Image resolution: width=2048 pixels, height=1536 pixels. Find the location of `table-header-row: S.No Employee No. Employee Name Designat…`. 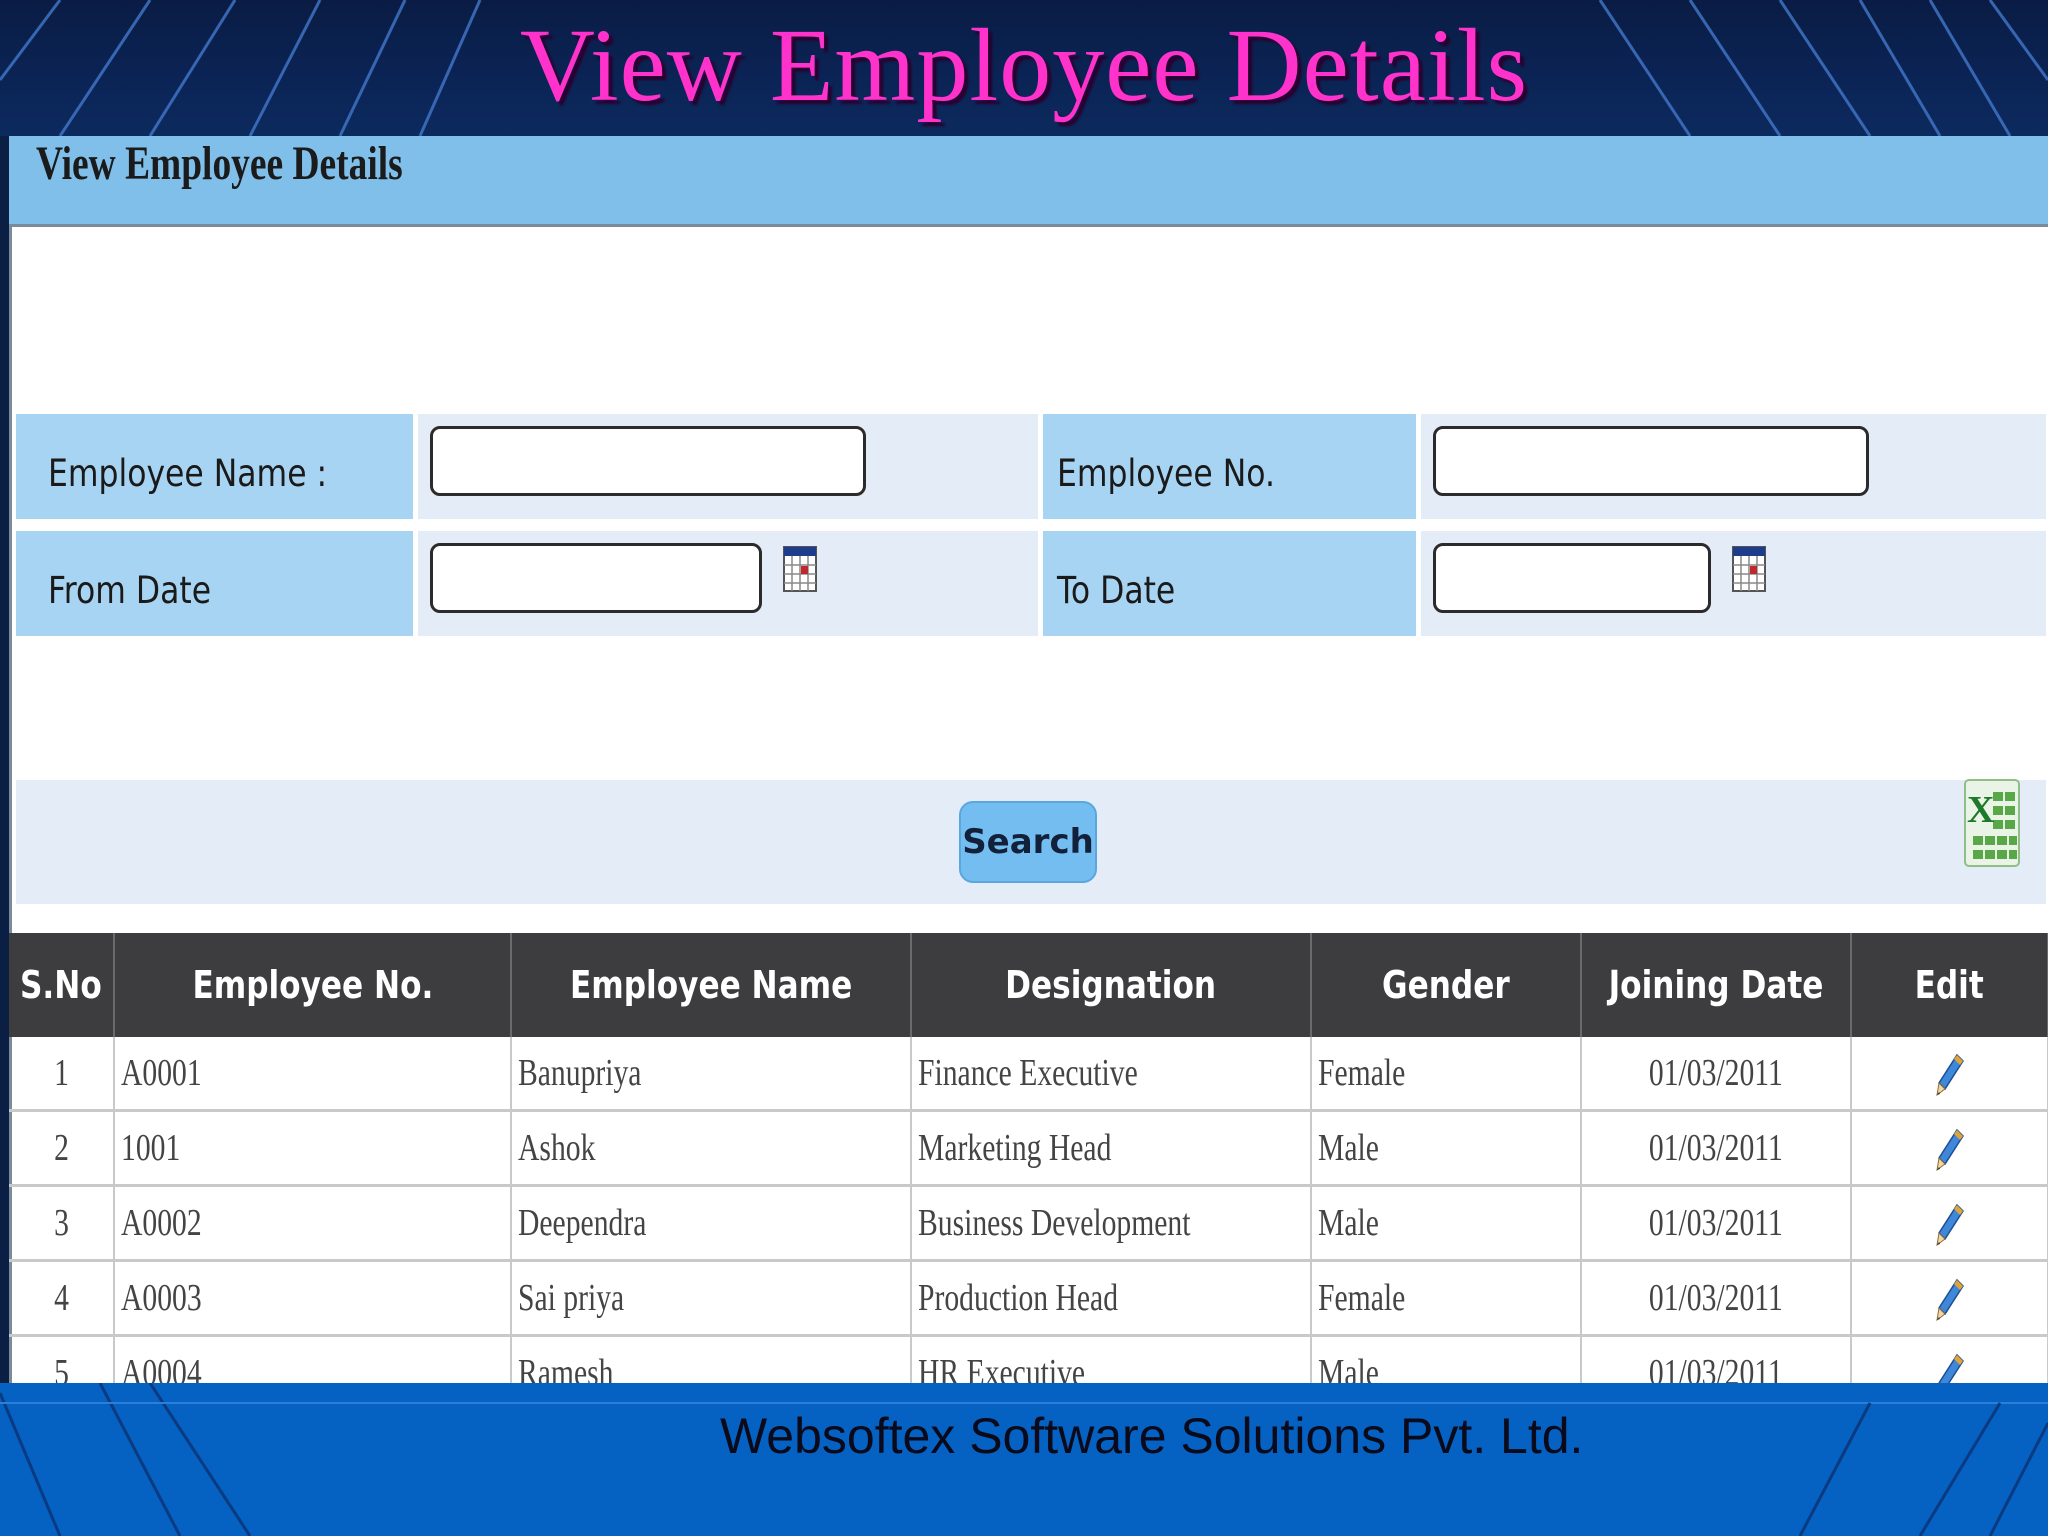

table-header-row: S.No Employee No. Employee Name Designat… is located at coordinates (1028, 985).